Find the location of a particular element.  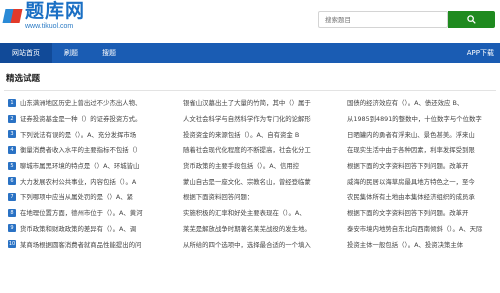

top-header: 题库网 www.tikuol.com is located at coordinates (250, 20).